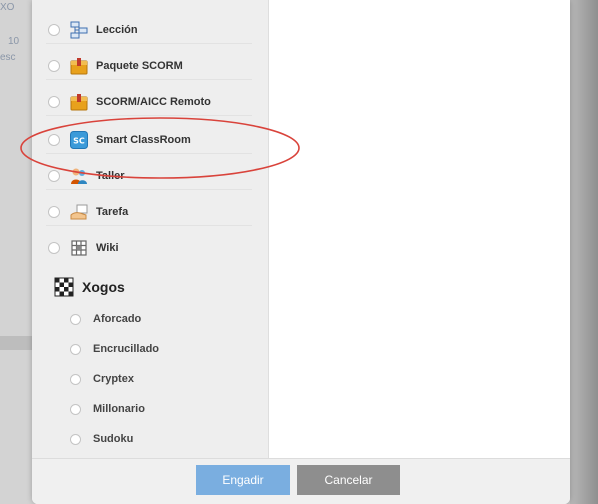 Image resolution: width=598 pixels, height=504 pixels. Describe the element at coordinates (150, 248) in the screenshot. I see `module-option-wiki: Wiki` at that location.